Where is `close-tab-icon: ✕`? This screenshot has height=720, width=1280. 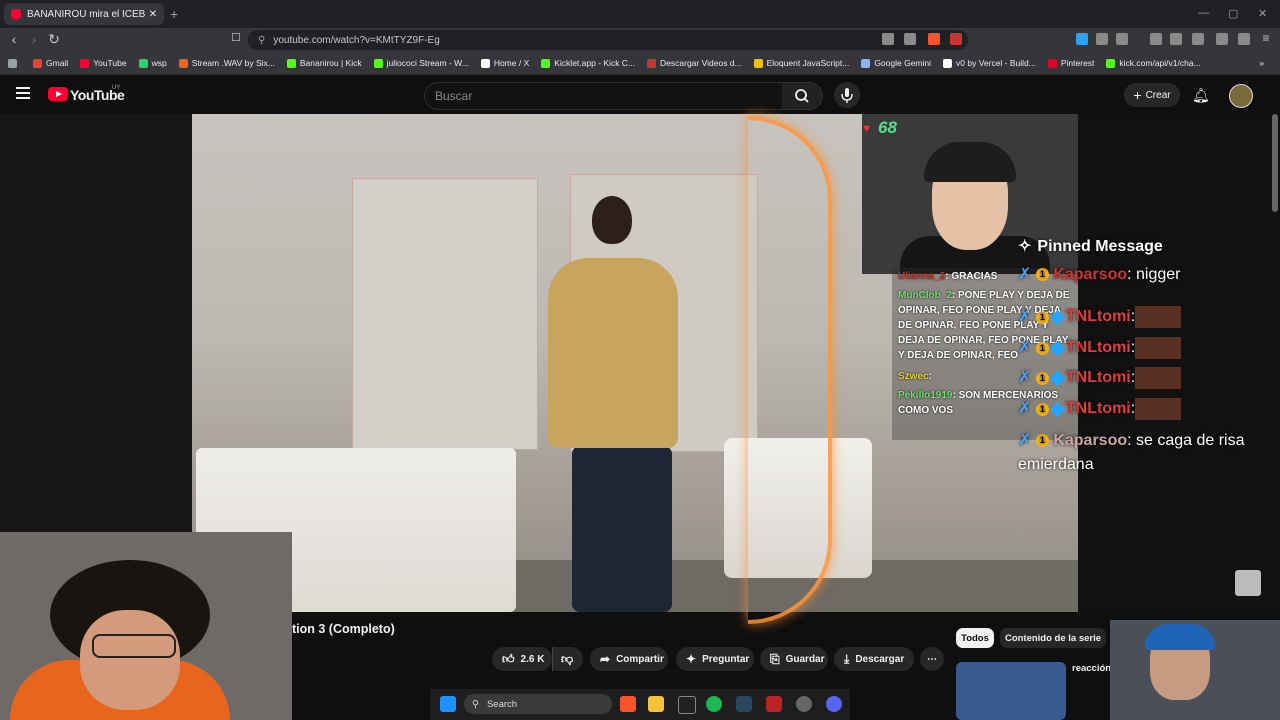
close-tab-icon: ✕ is located at coordinates (153, 14).